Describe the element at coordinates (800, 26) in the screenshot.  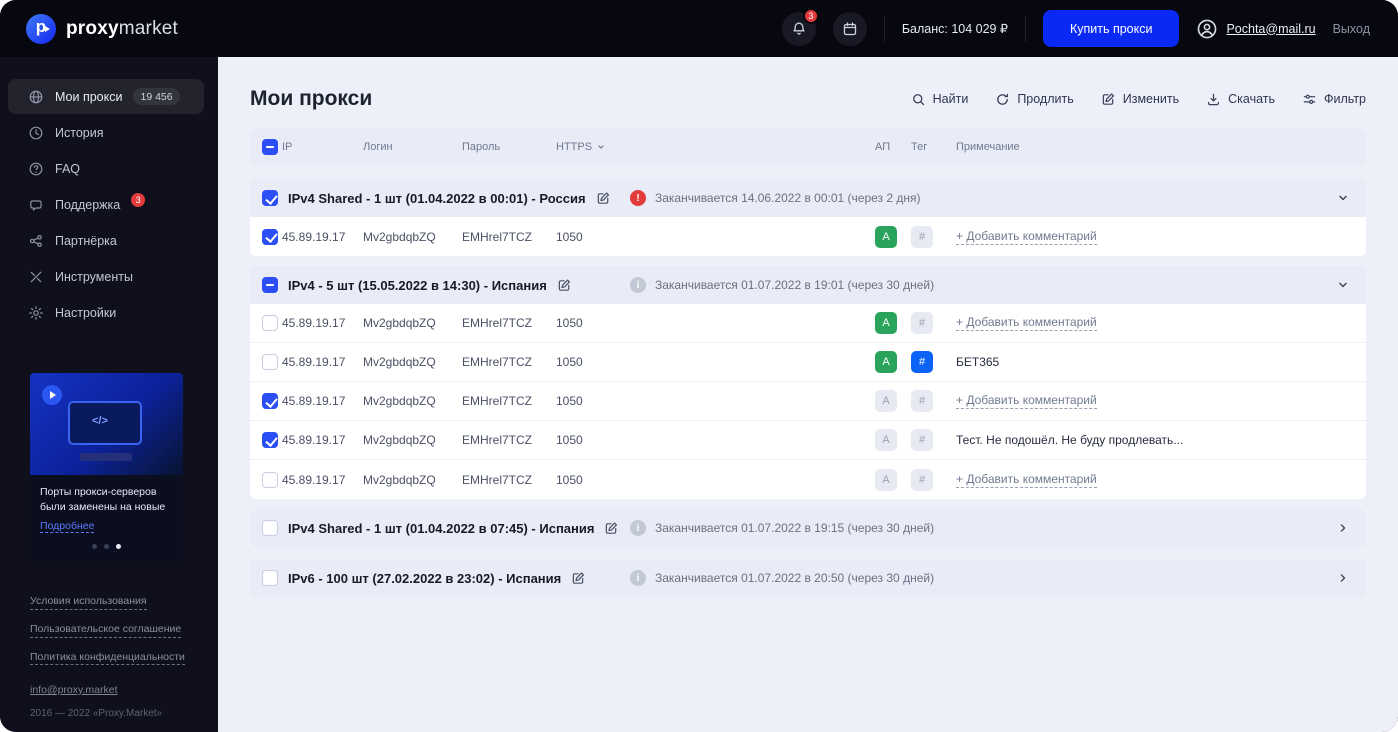
I see `notifications-button: 3` at that location.